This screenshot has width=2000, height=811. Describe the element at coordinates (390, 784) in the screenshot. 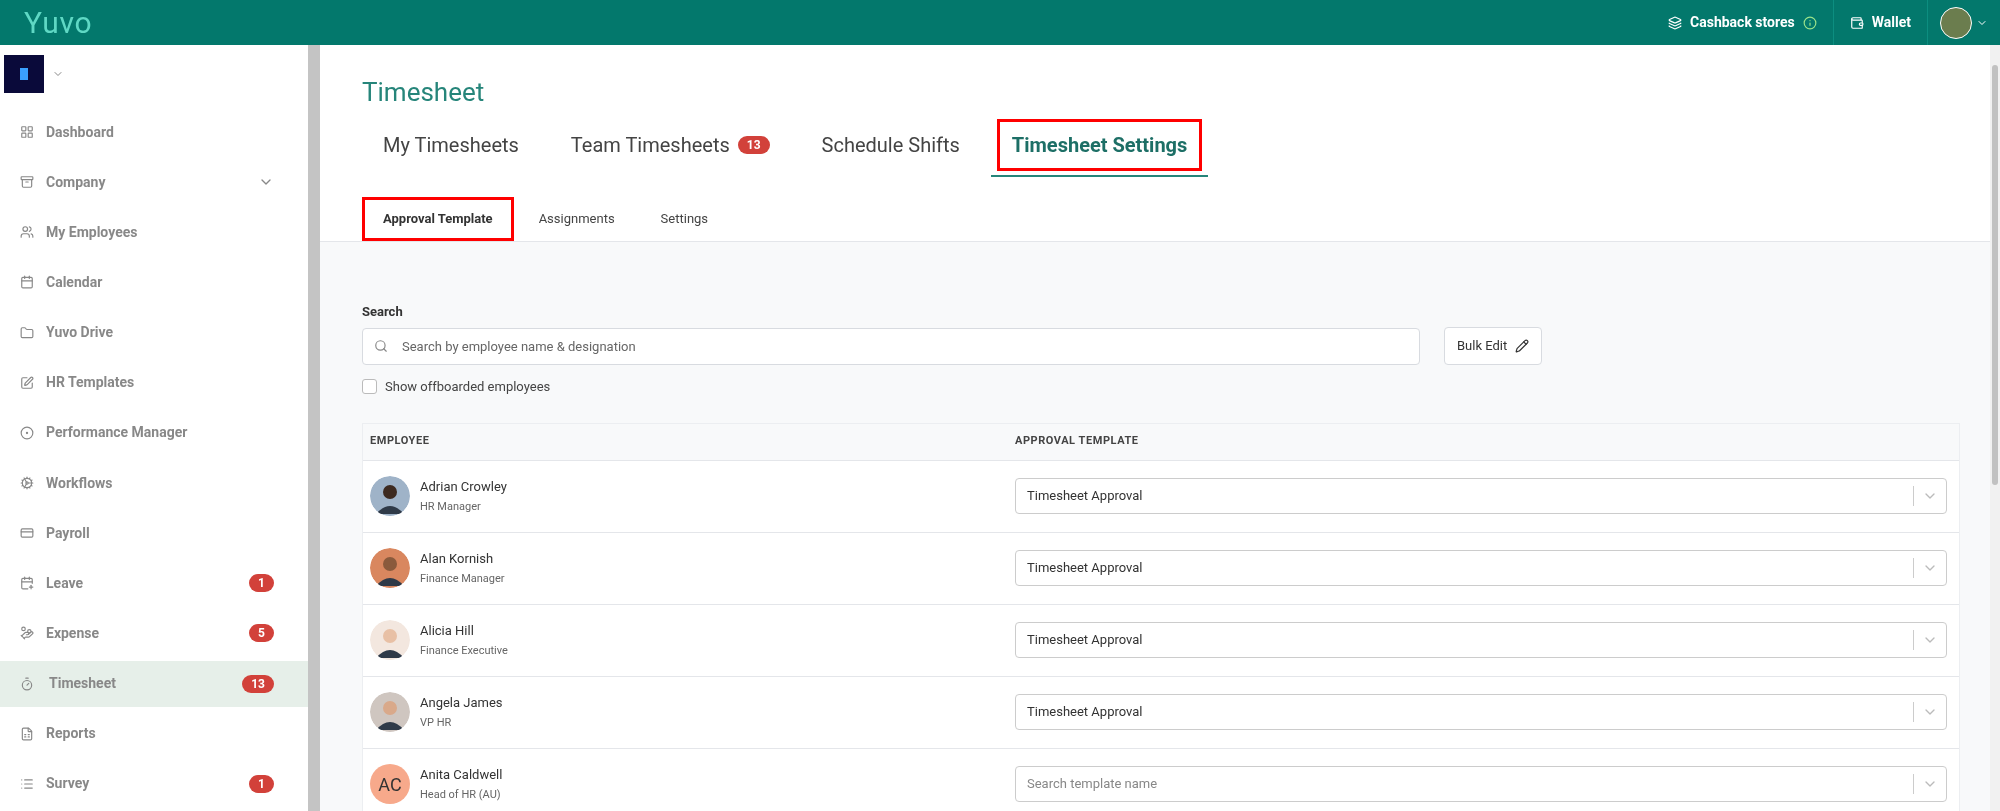

I see `avatar: AC` at that location.